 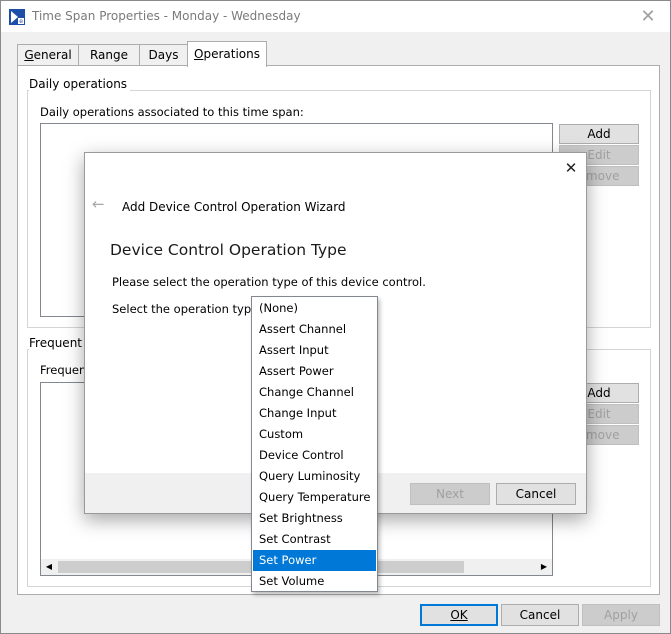 I want to click on option-set-brightness: Set Brightness, so click(x=314, y=518).